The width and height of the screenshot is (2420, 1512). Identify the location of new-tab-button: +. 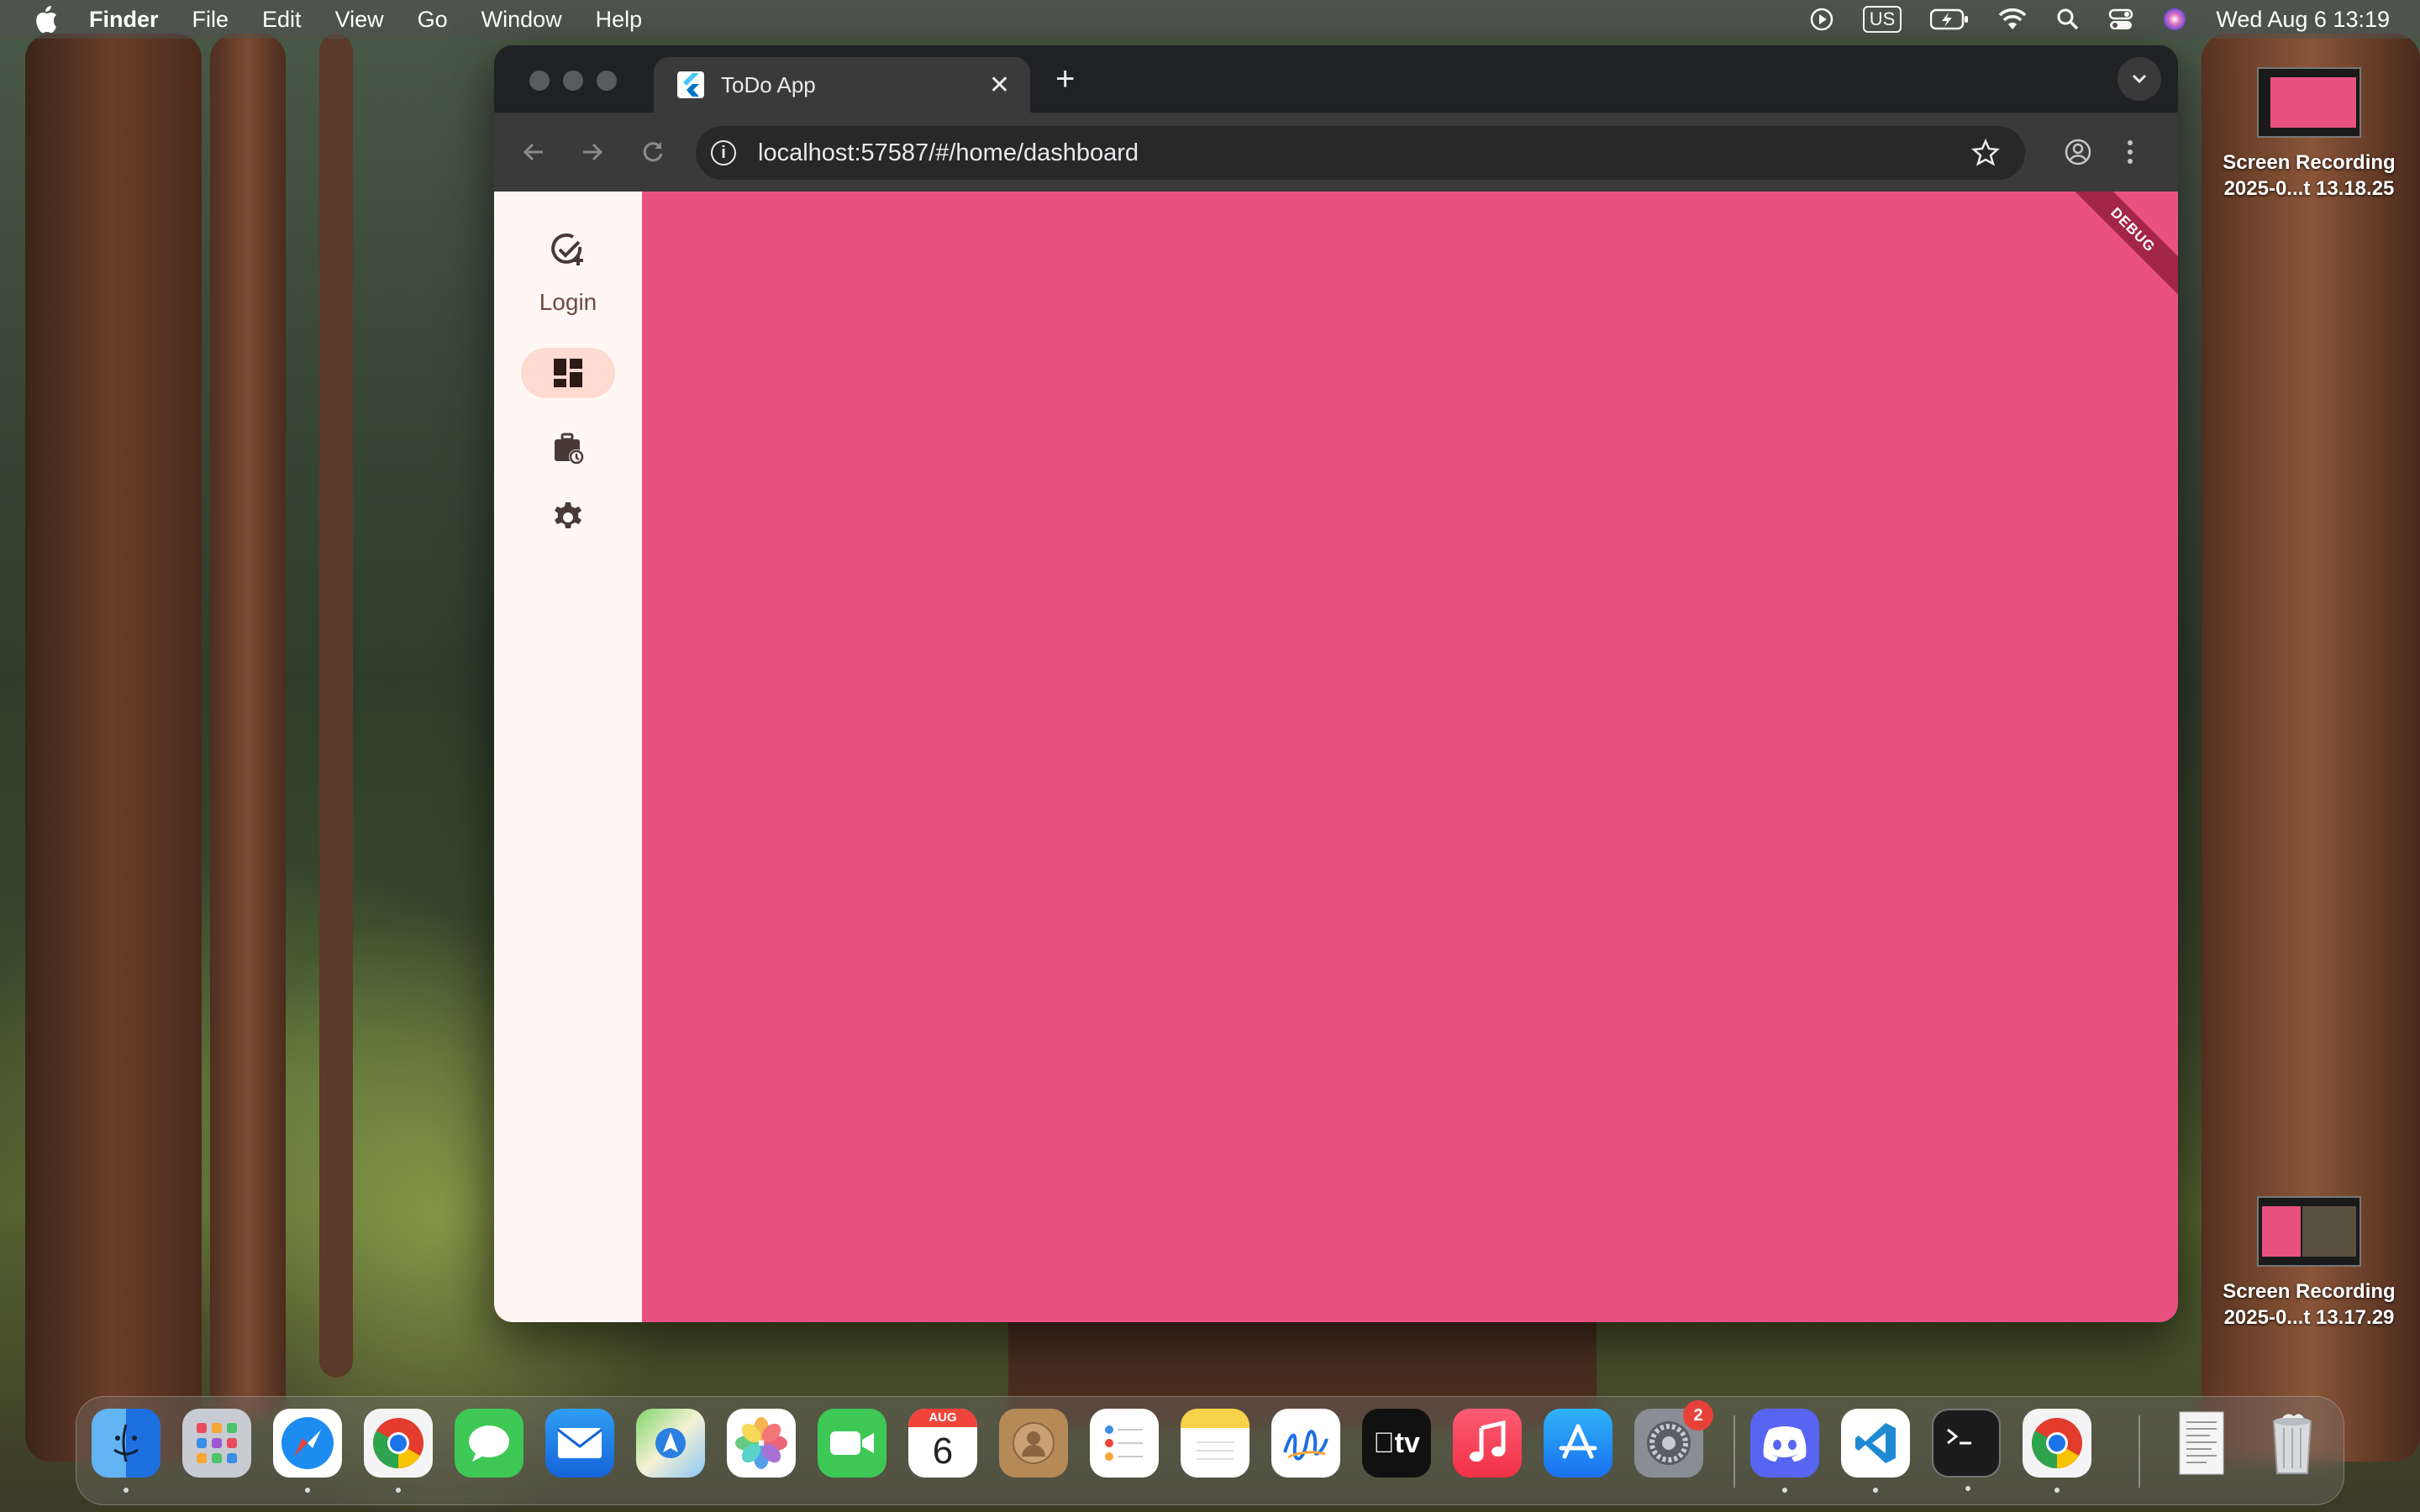
(1065, 79).